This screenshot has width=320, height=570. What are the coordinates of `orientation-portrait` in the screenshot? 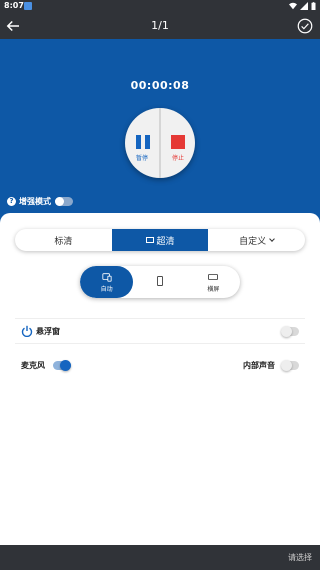 It's located at (159, 282).